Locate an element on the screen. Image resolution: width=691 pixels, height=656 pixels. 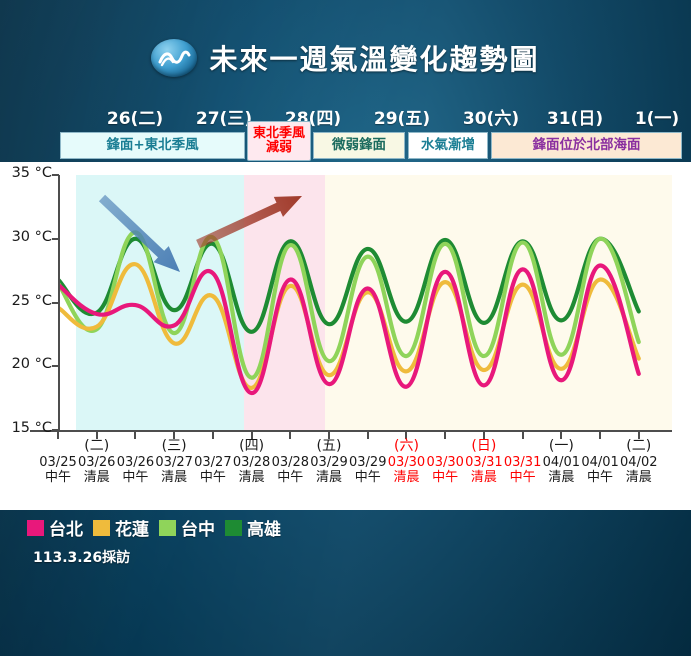
condition-band: 東北季風 減弱 is located at coordinates (279, 141).